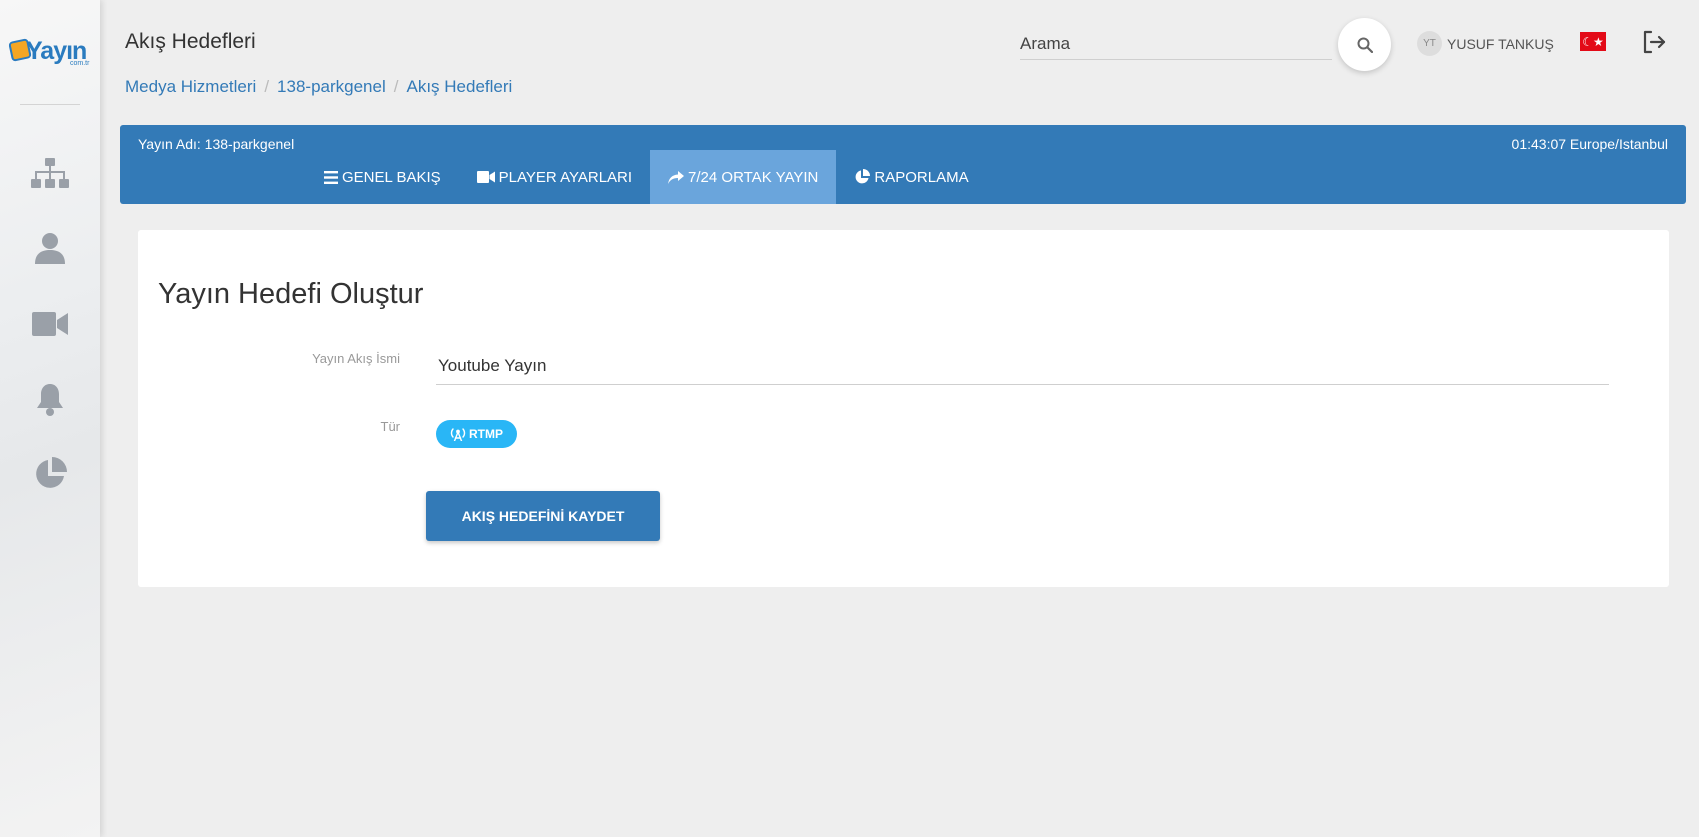  I want to click on sidebar: Yayın com.tr, so click(50, 418).